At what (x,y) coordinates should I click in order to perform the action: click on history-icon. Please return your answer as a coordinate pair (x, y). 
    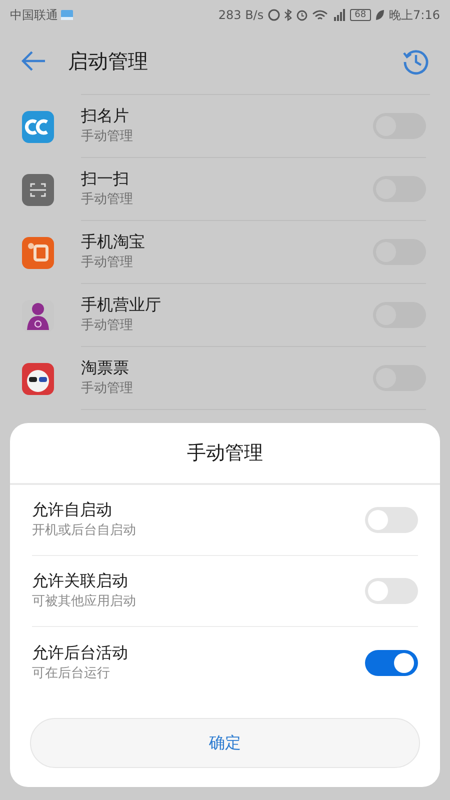
    Looking at the image, I should click on (416, 61).